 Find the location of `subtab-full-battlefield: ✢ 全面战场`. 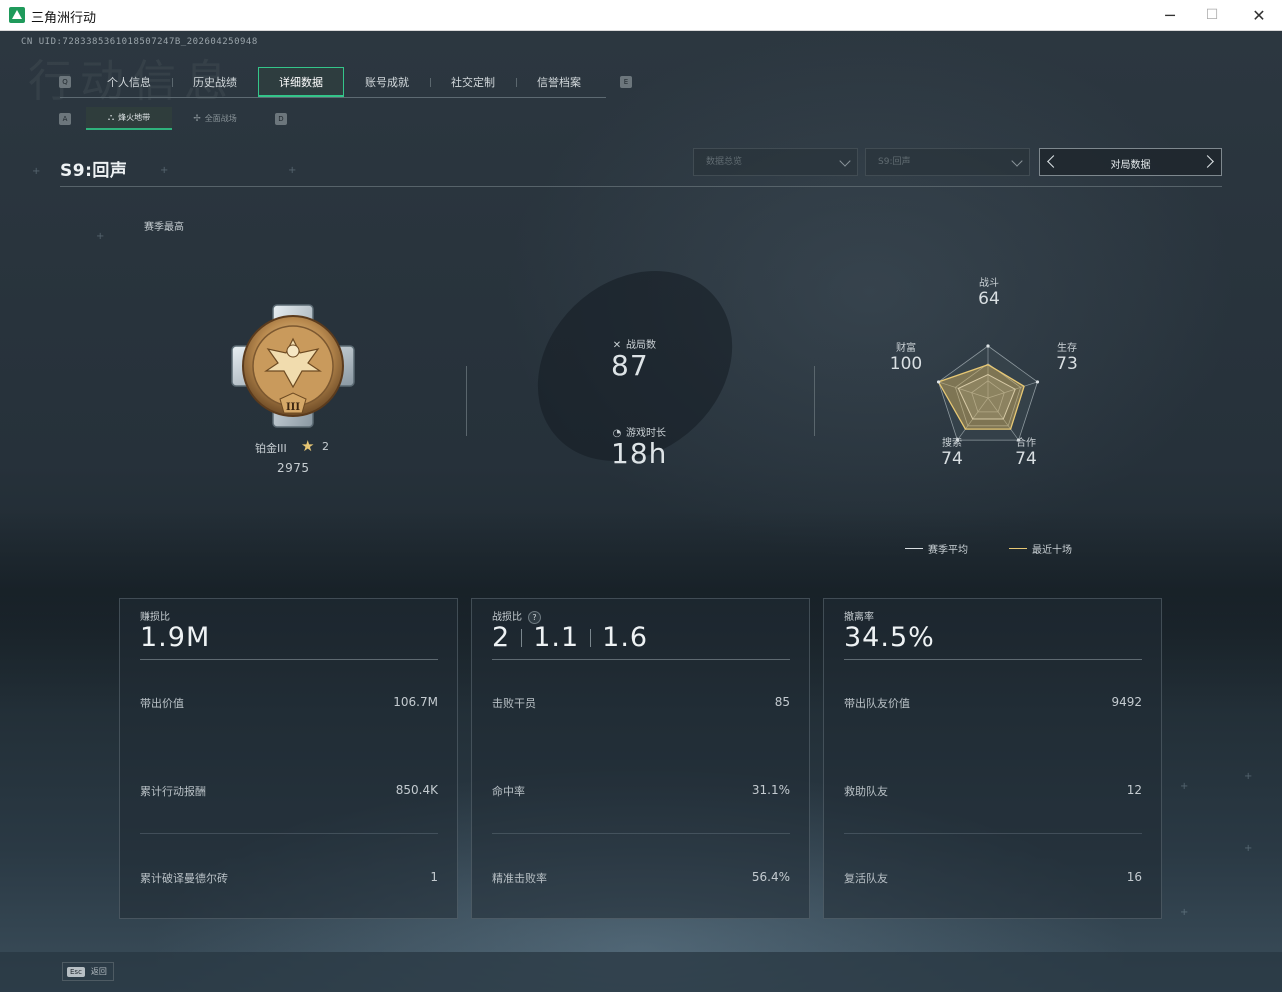

subtab-full-battlefield: ✢ 全面战场 is located at coordinates (215, 118).